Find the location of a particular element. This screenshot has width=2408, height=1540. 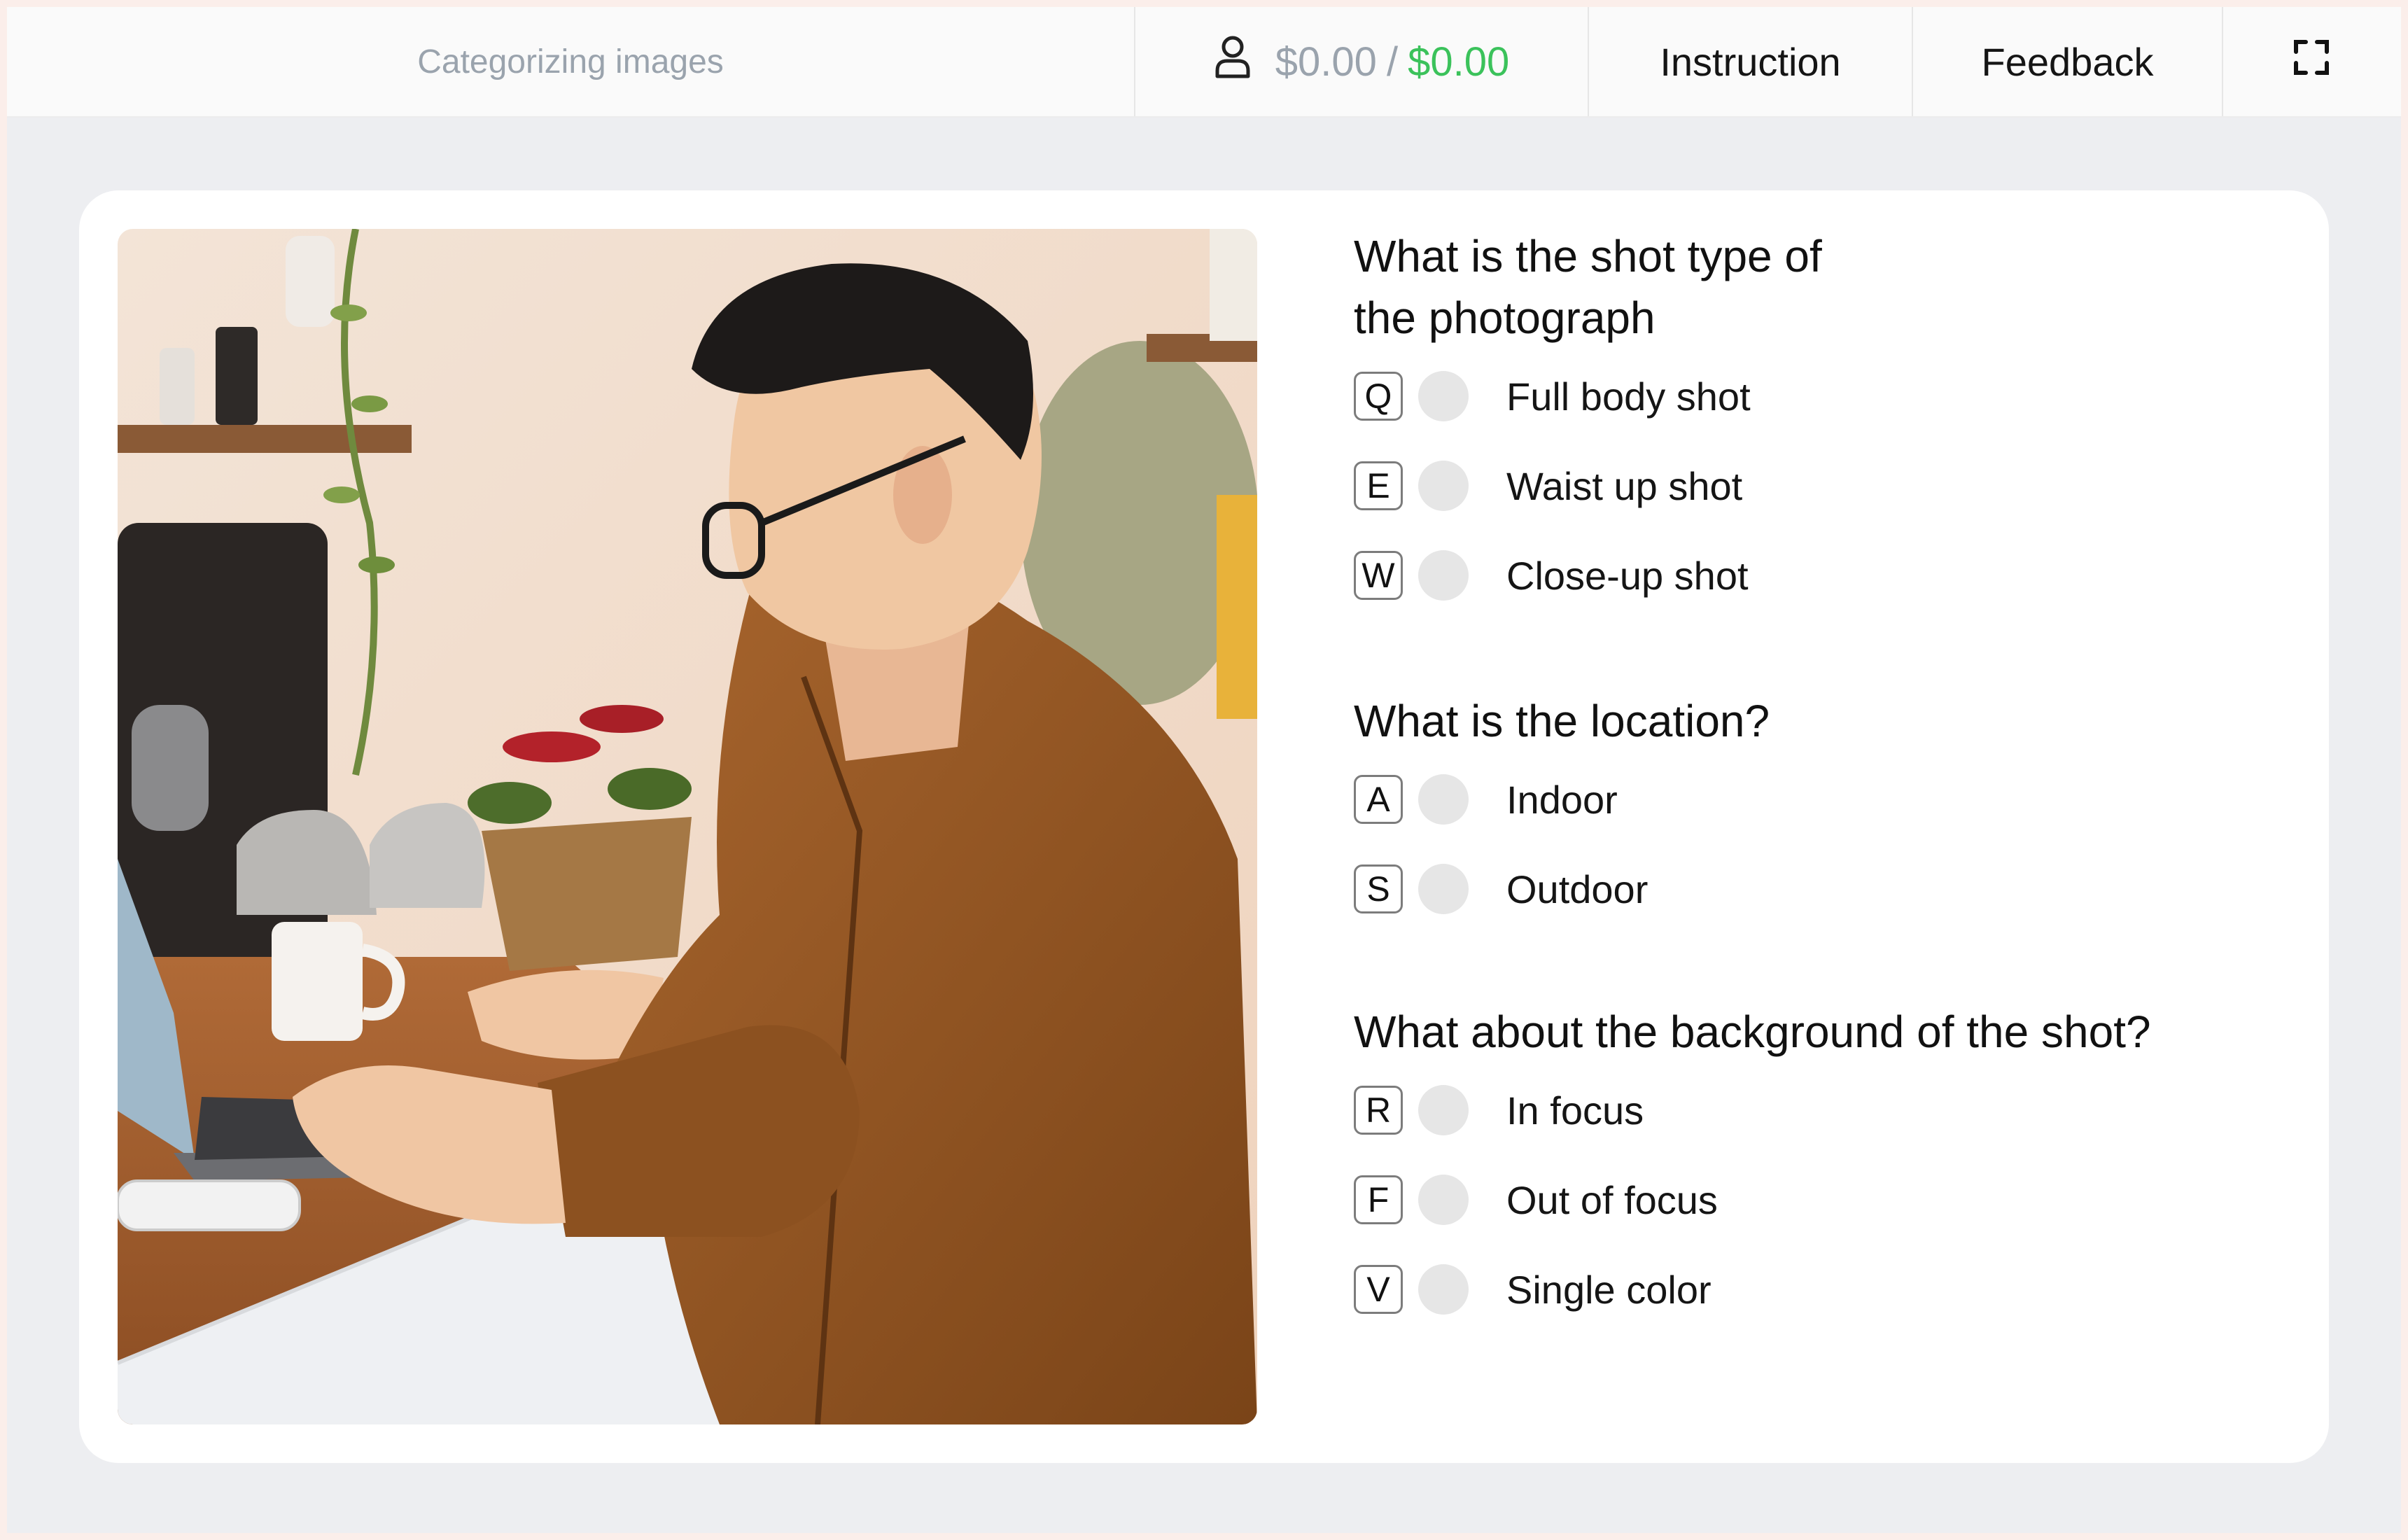

option-label: In focus is located at coordinates (1575, 1110).